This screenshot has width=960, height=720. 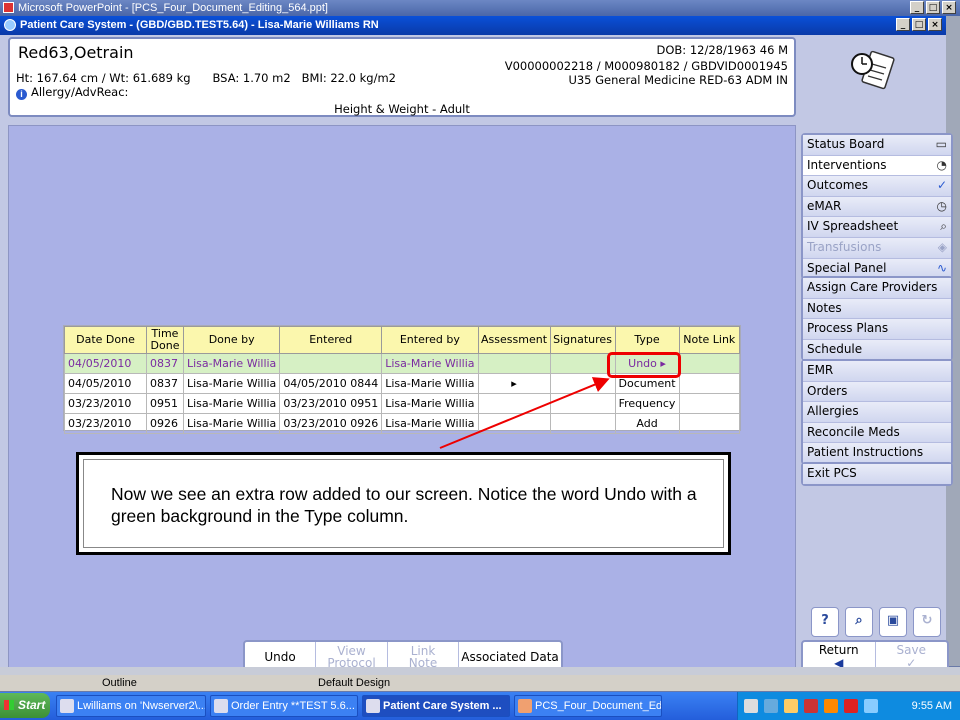 I want to click on nav-notes: Notes, so click(x=877, y=309).